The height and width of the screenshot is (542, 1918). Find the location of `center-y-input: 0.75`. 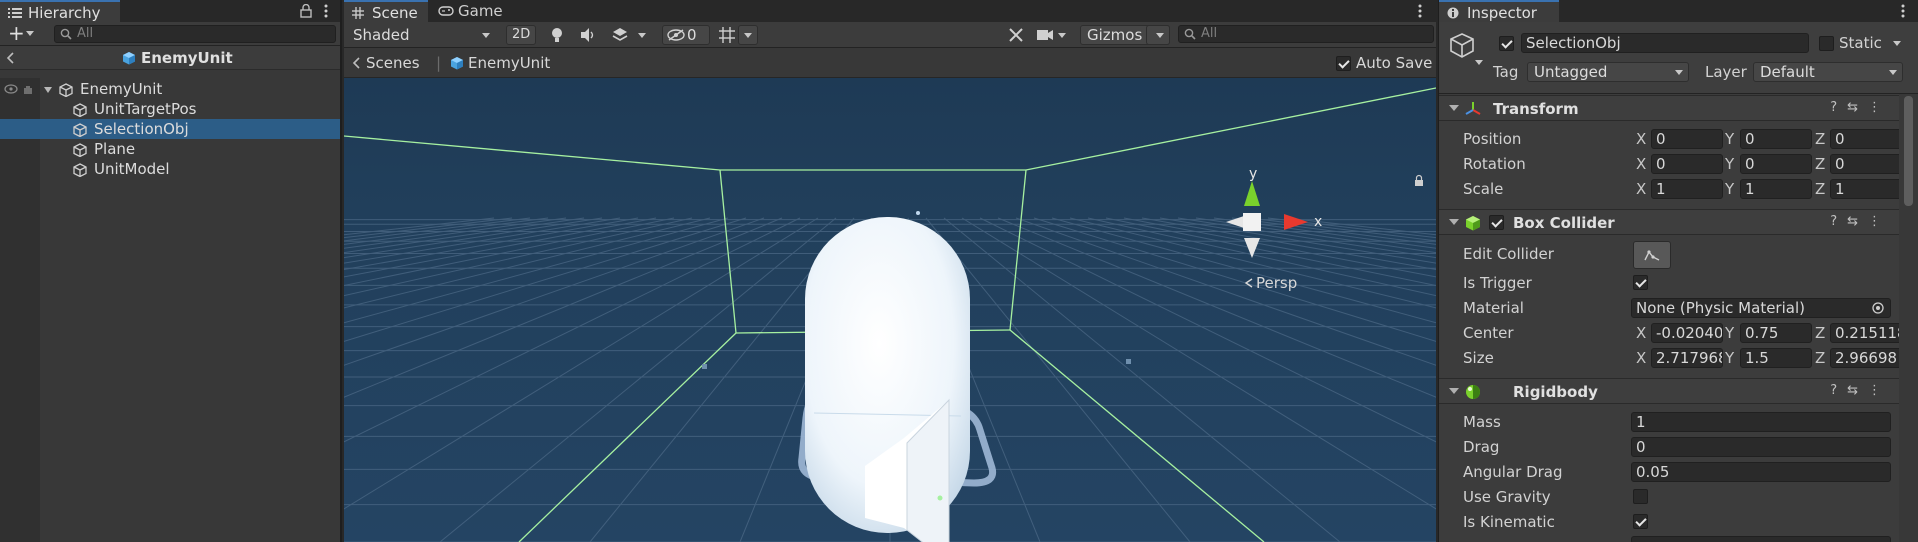

center-y-input: 0.75 is located at coordinates (1776, 333).